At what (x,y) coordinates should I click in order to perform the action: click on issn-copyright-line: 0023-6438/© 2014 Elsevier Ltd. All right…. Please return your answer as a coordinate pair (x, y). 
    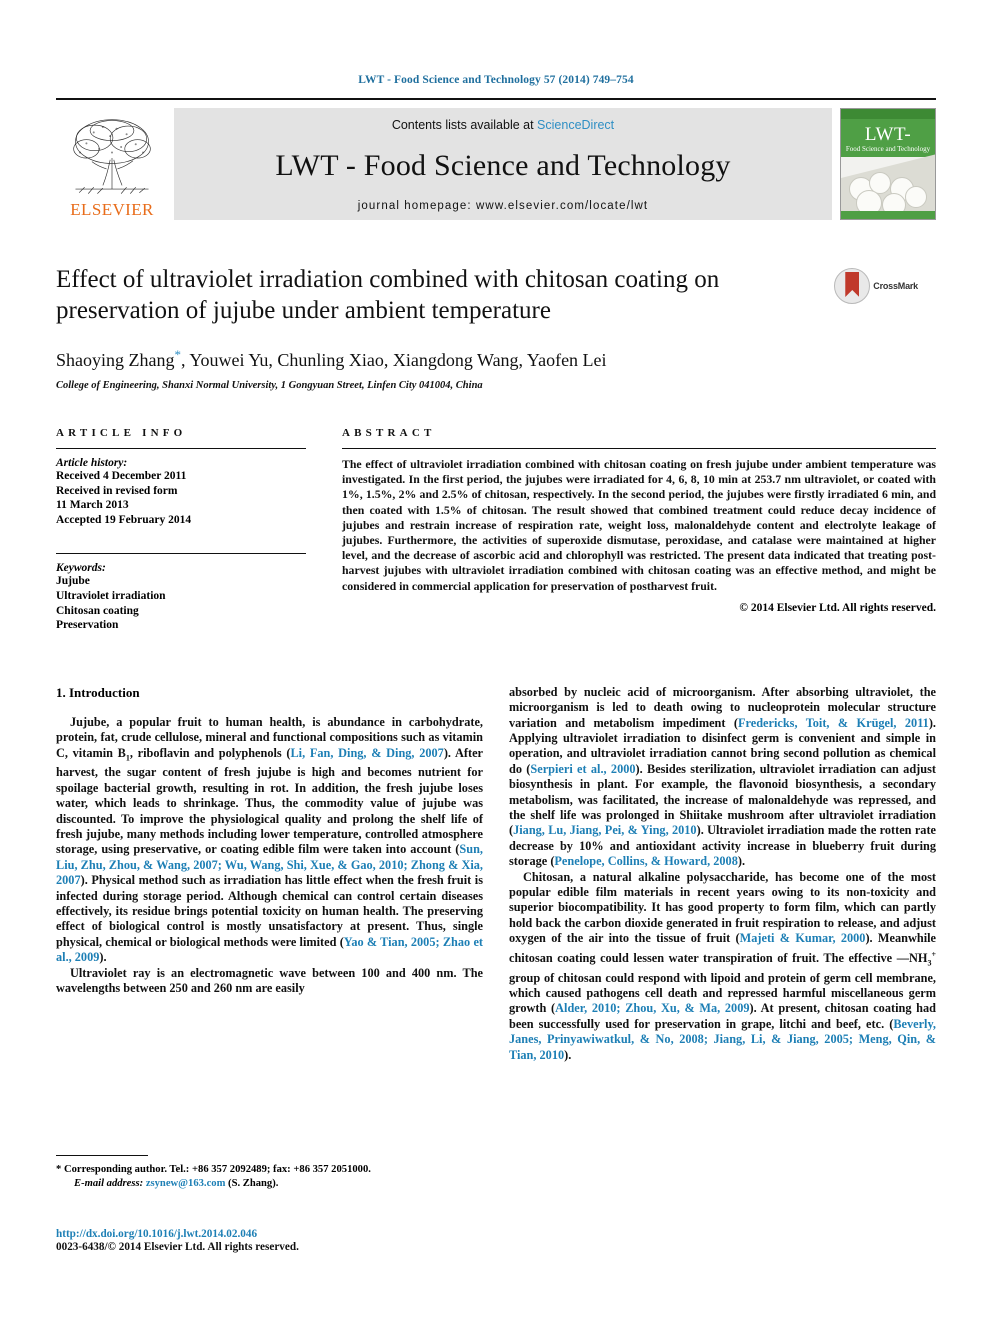
    Looking at the image, I should click on (177, 1247).